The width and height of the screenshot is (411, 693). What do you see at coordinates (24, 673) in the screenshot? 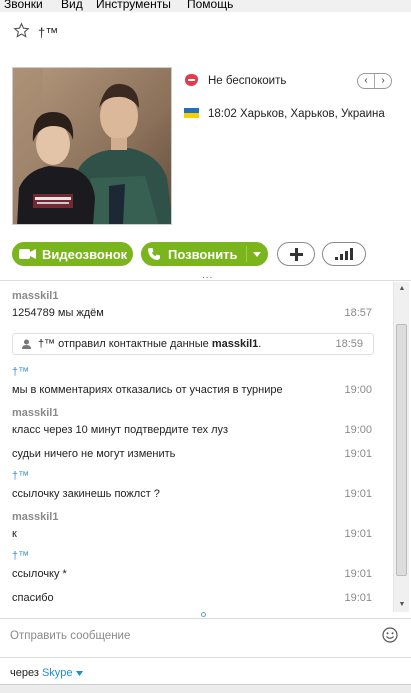
I see `via-label: через` at bounding box center [24, 673].